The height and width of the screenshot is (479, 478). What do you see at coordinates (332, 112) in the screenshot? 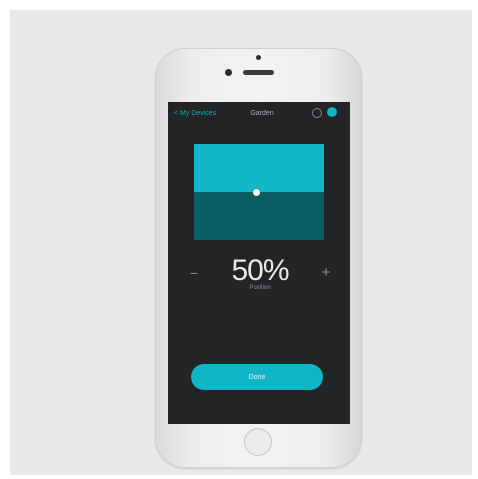
I see `power-icon` at bounding box center [332, 112].